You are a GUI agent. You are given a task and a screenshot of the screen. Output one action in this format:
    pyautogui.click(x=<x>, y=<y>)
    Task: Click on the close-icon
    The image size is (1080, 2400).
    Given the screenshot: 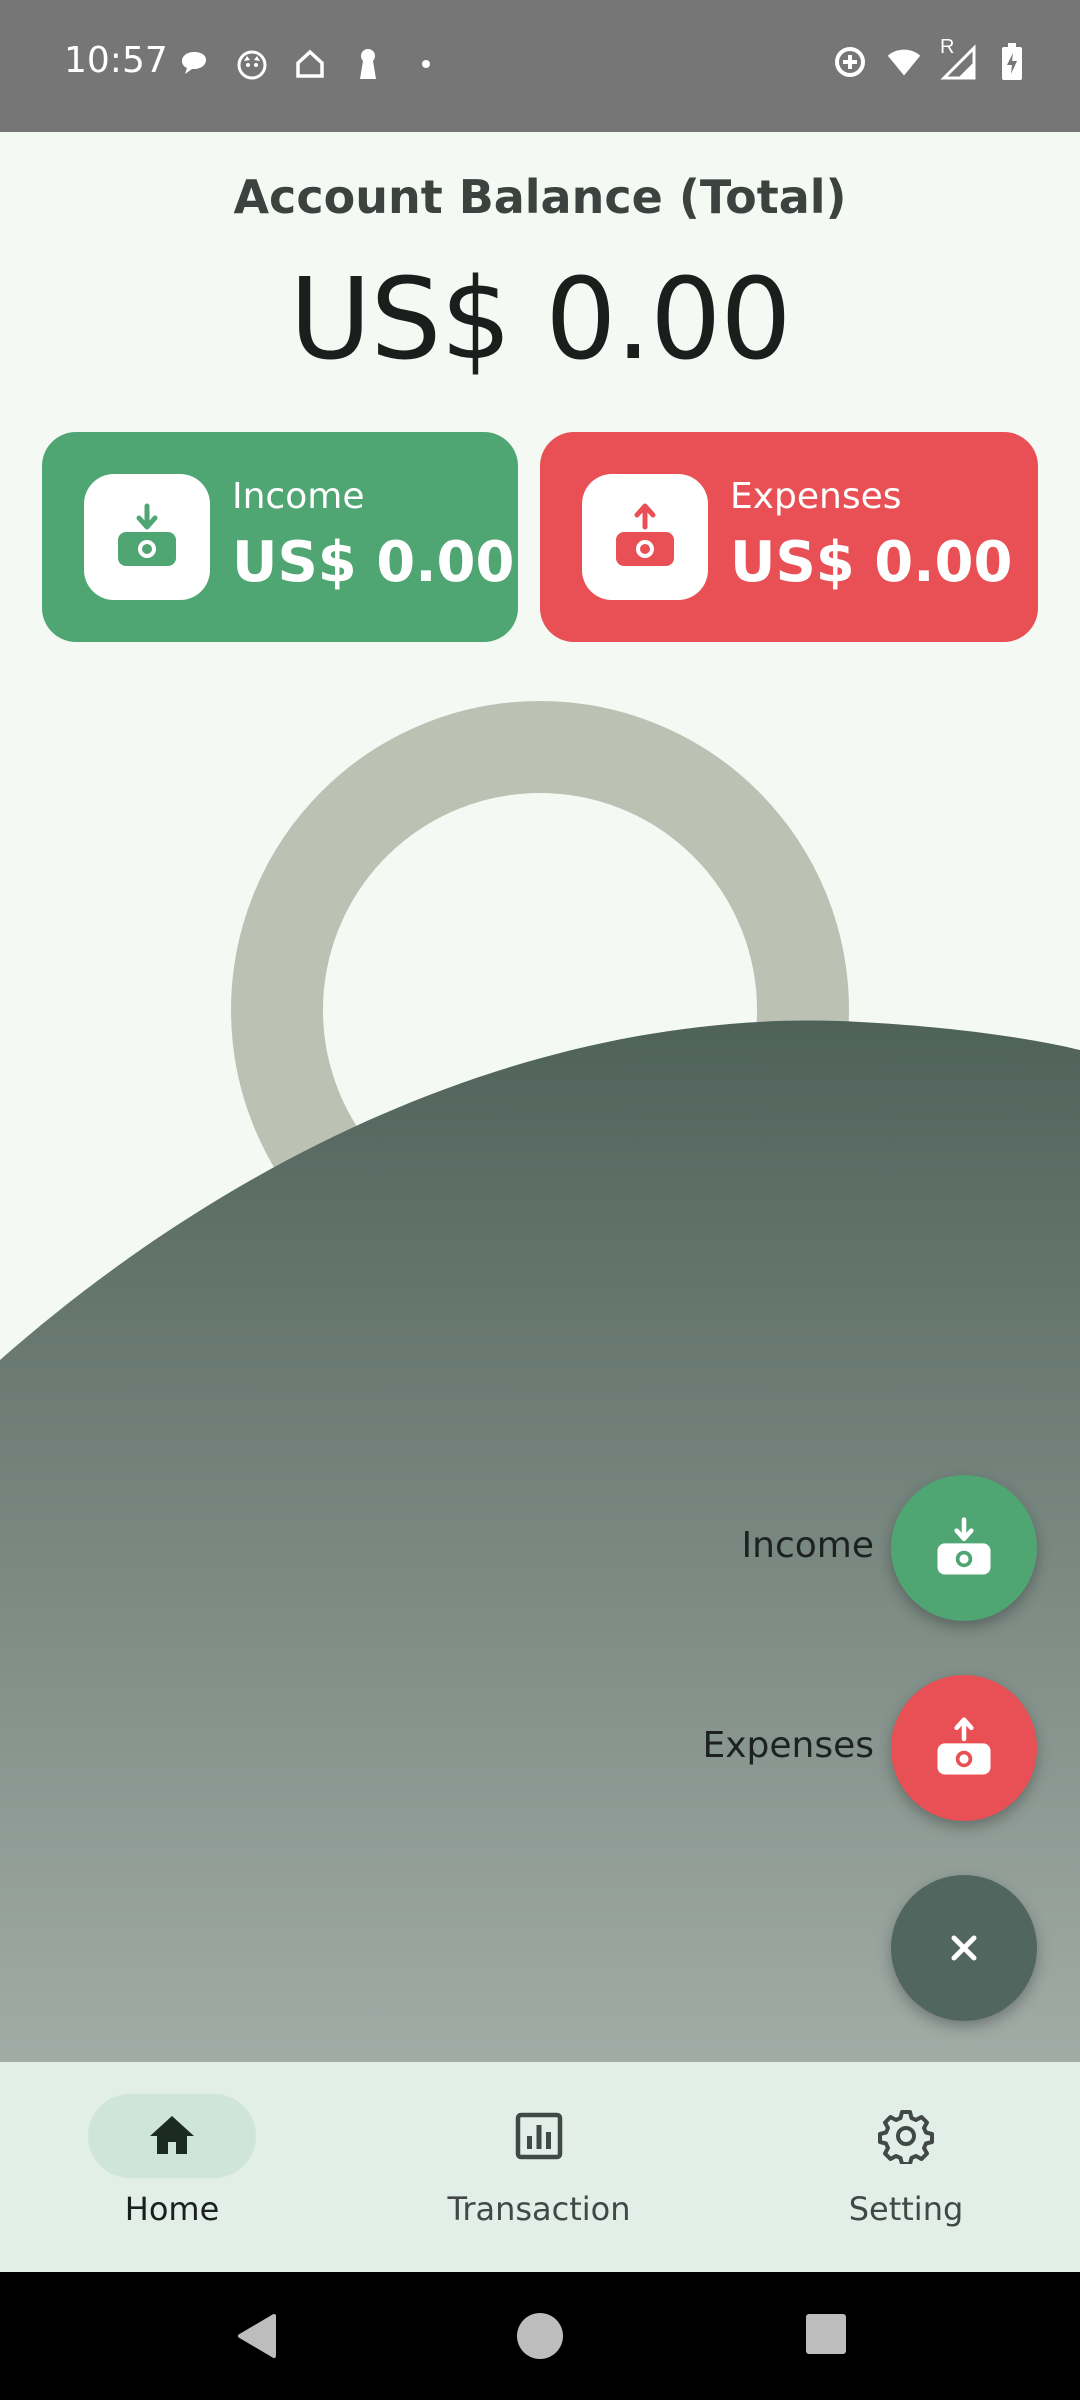 What is the action you would take?
    pyautogui.click(x=964, y=1948)
    